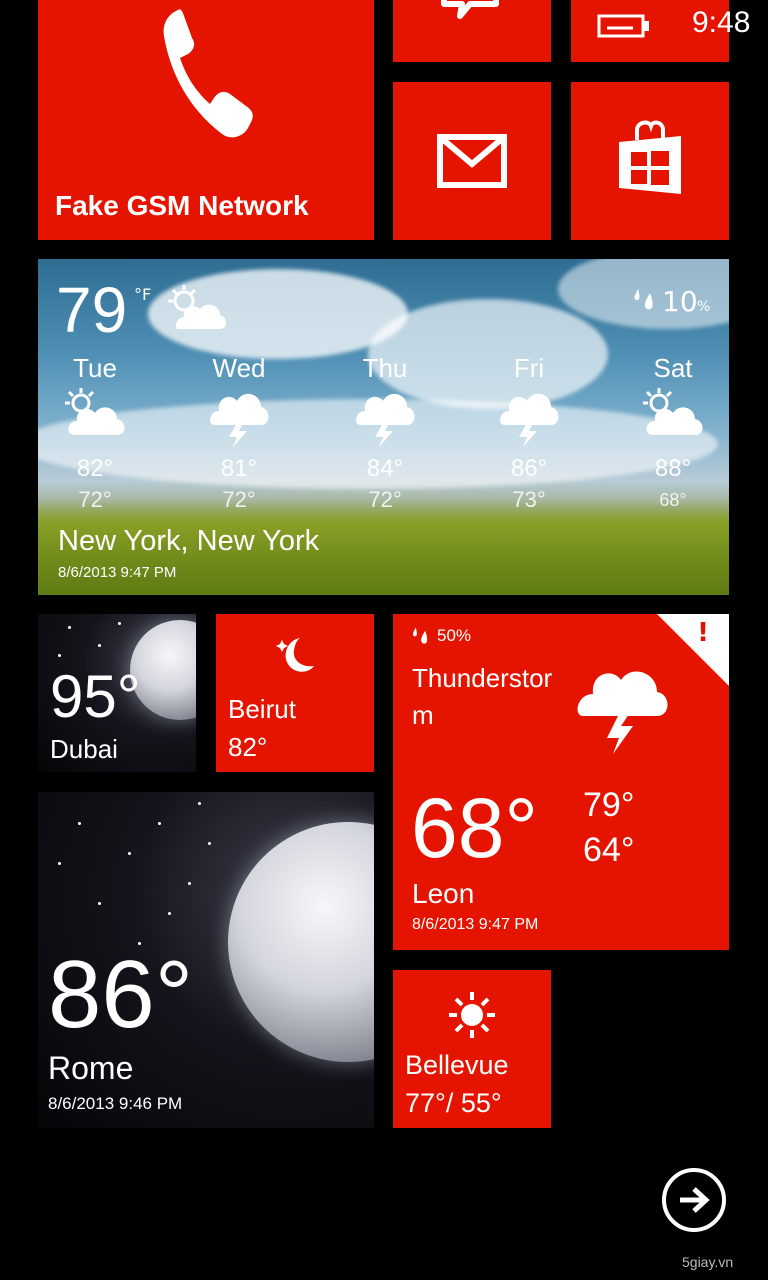 The width and height of the screenshot is (768, 1280). Describe the element at coordinates (708, 1262) in the screenshot. I see `watermark: 5giay.vn` at that location.